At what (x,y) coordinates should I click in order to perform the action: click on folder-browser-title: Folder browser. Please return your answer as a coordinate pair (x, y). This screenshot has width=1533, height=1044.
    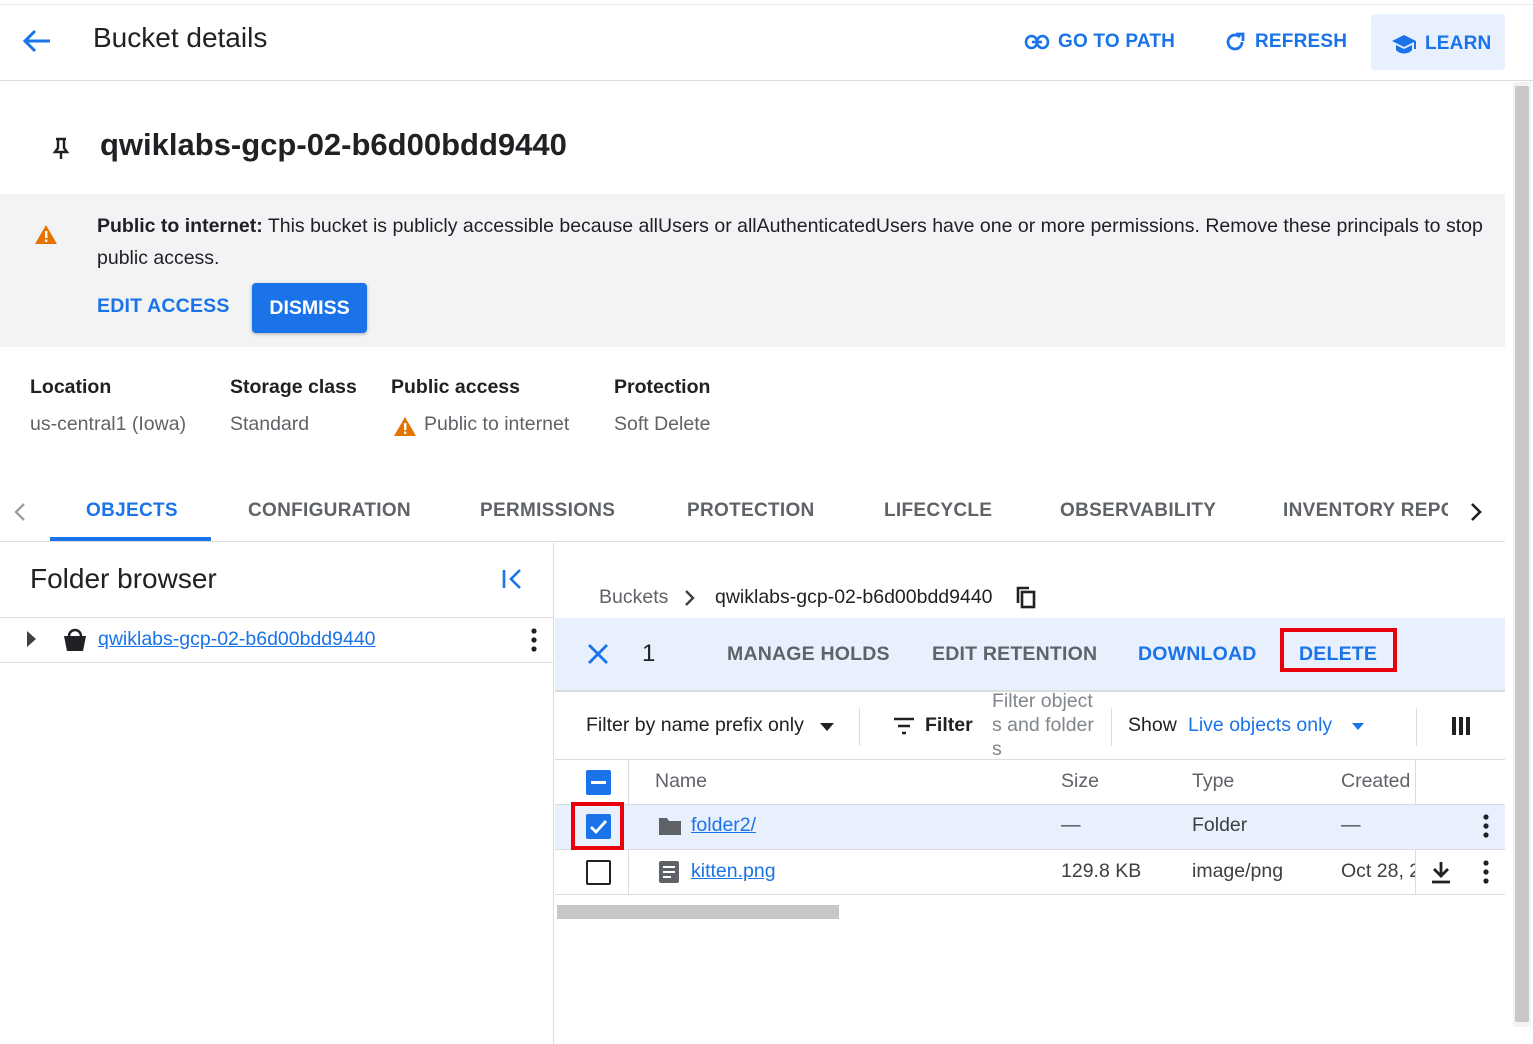
    Looking at the image, I should click on (123, 578).